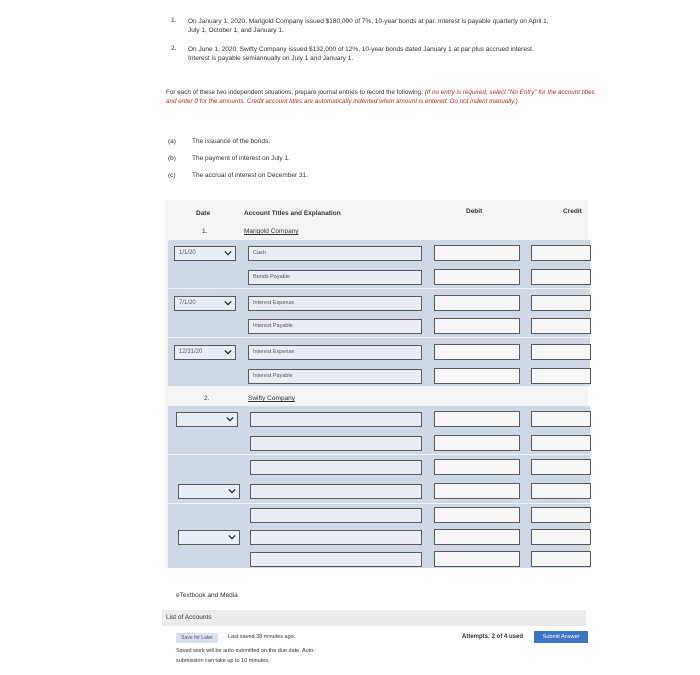 Image resolution: width=700 pixels, height=675 pixels. Describe the element at coordinates (374, 618) in the screenshot. I see `list-of-accounts-bar: List of Accounts` at that location.